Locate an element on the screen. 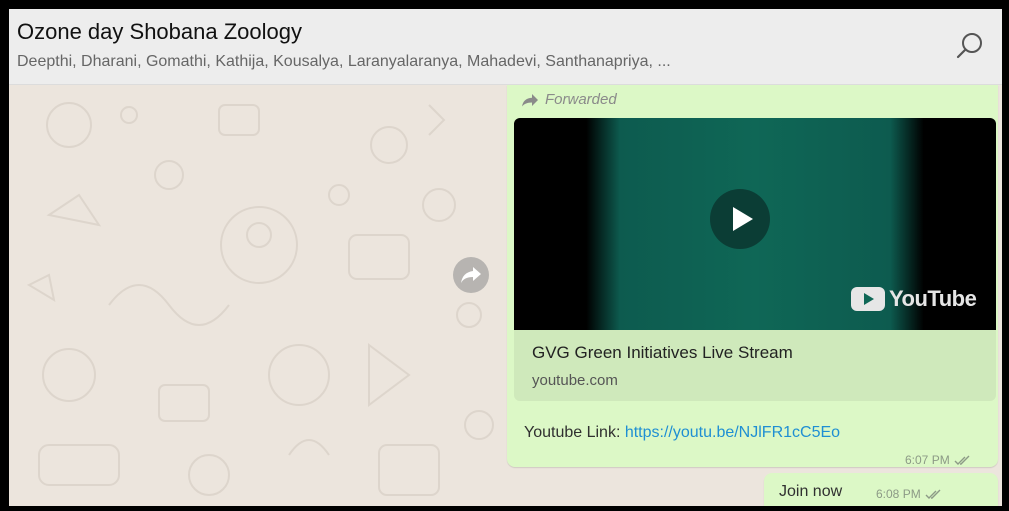 This screenshot has height=511, width=1009. forwarded-arrow-icon is located at coordinates (530, 100).